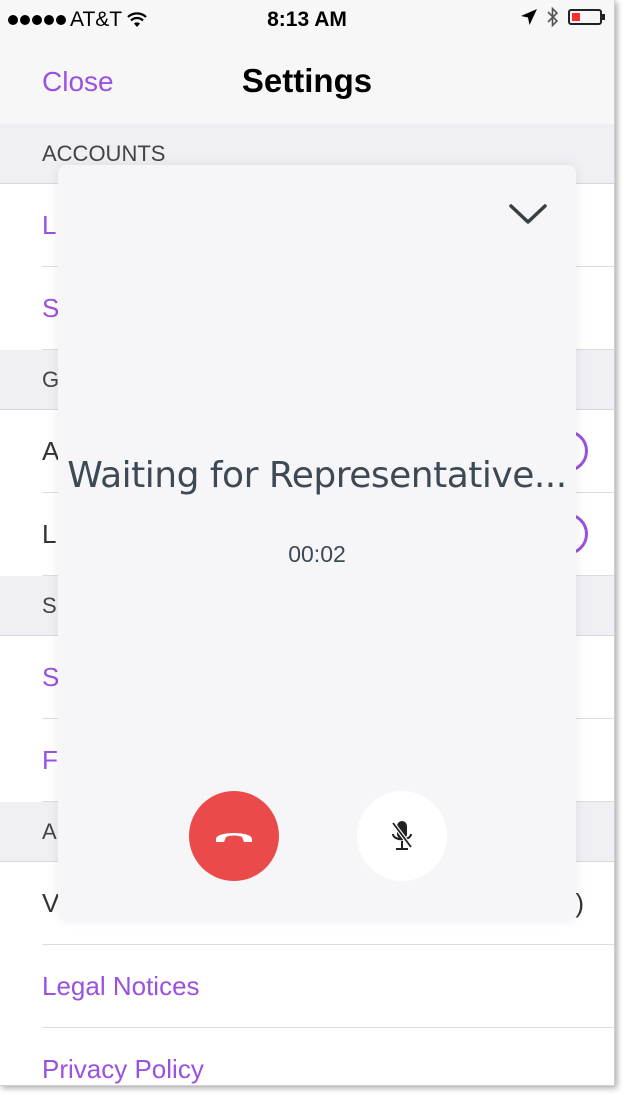  Describe the element at coordinates (307, 986) in the screenshot. I see `legal-notices-link: Legal Notices` at that location.